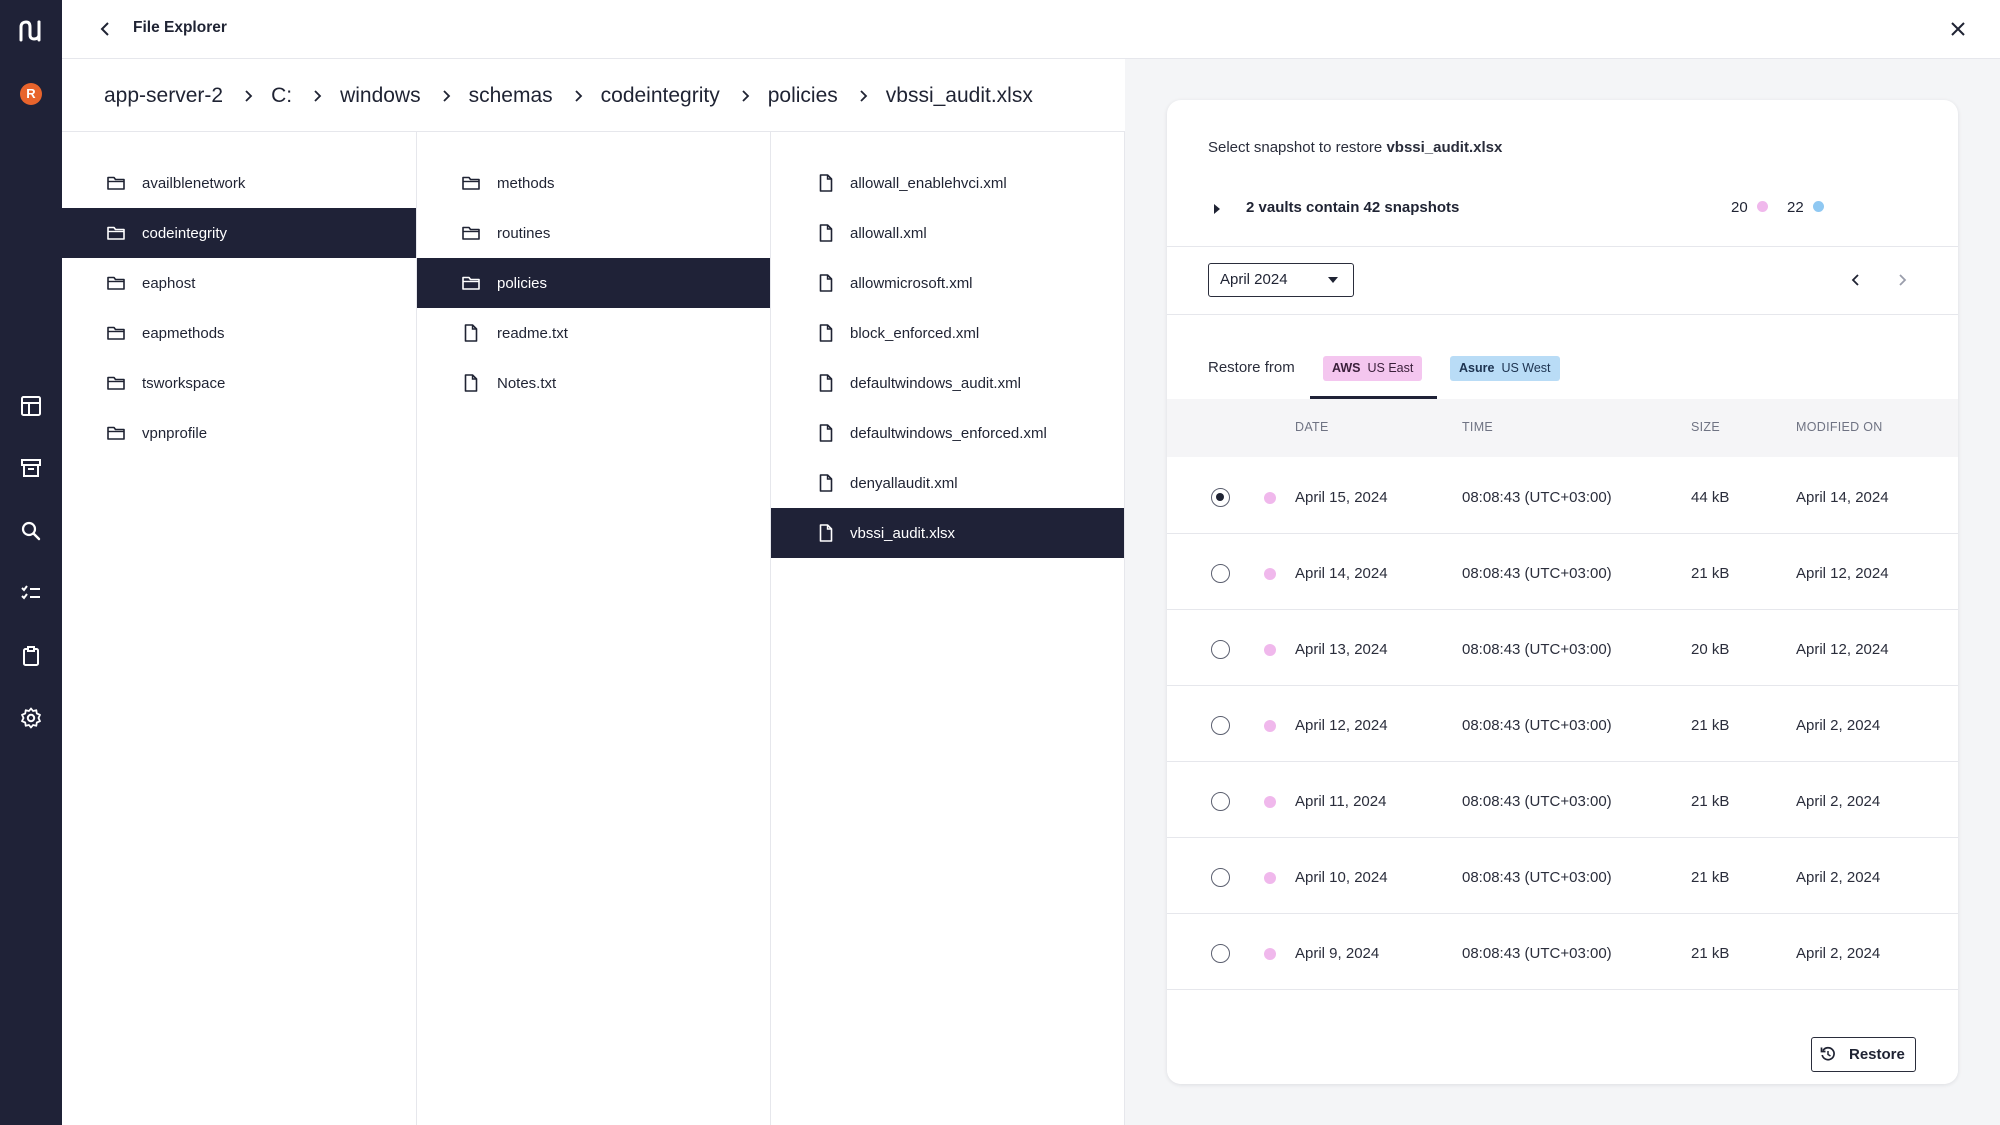  What do you see at coordinates (239, 333) in the screenshot?
I see `list-item: eapmethods` at bounding box center [239, 333].